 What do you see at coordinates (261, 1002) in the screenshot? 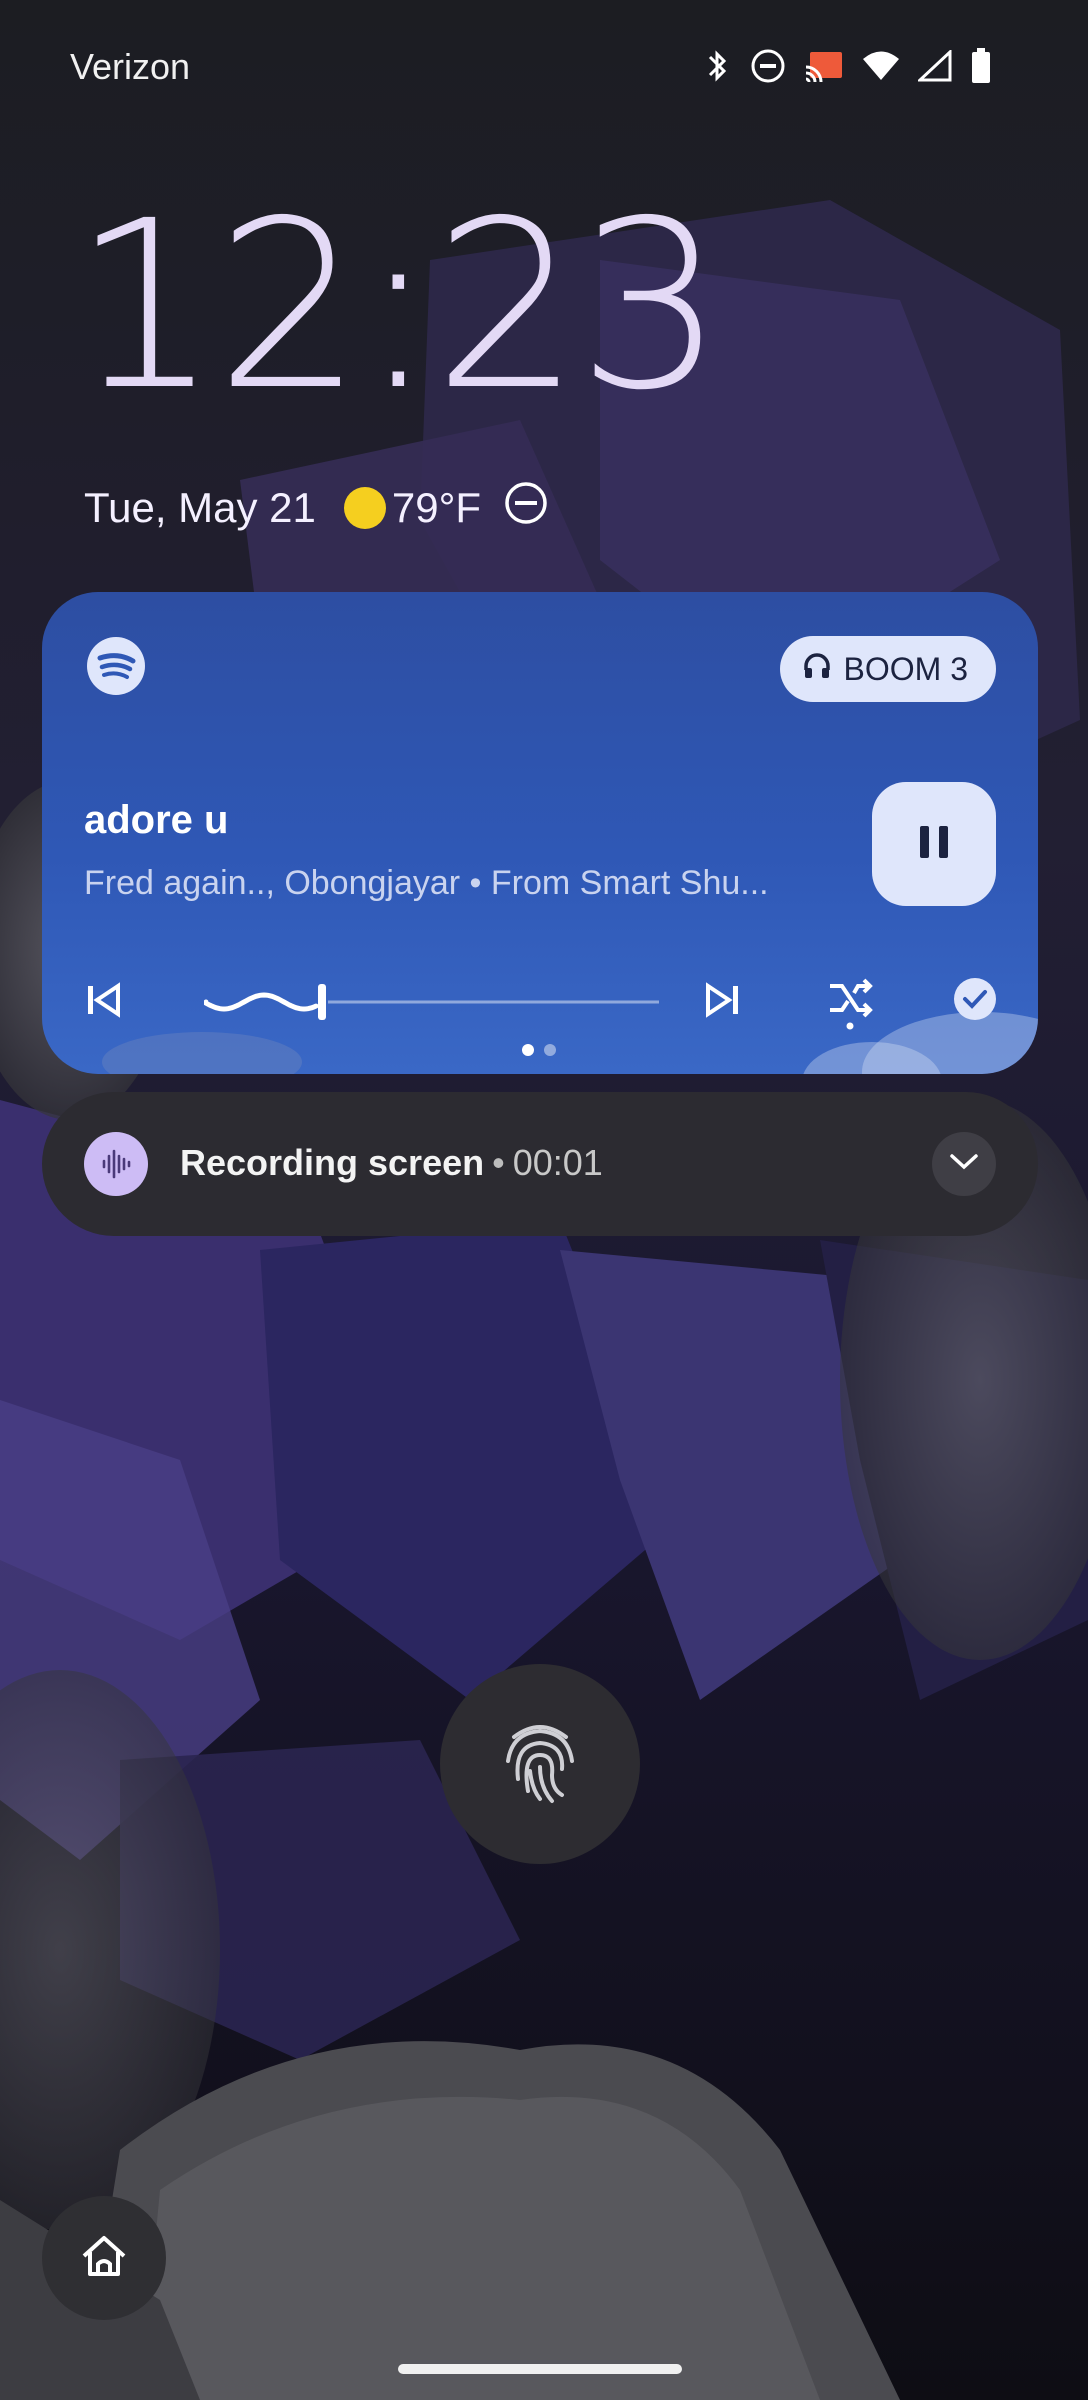
I see `seek-progress-wave` at bounding box center [261, 1002].